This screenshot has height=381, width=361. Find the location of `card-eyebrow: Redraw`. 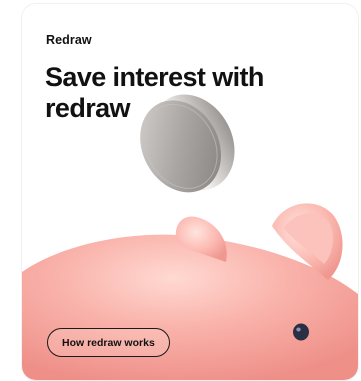

card-eyebrow: Redraw is located at coordinates (69, 40).